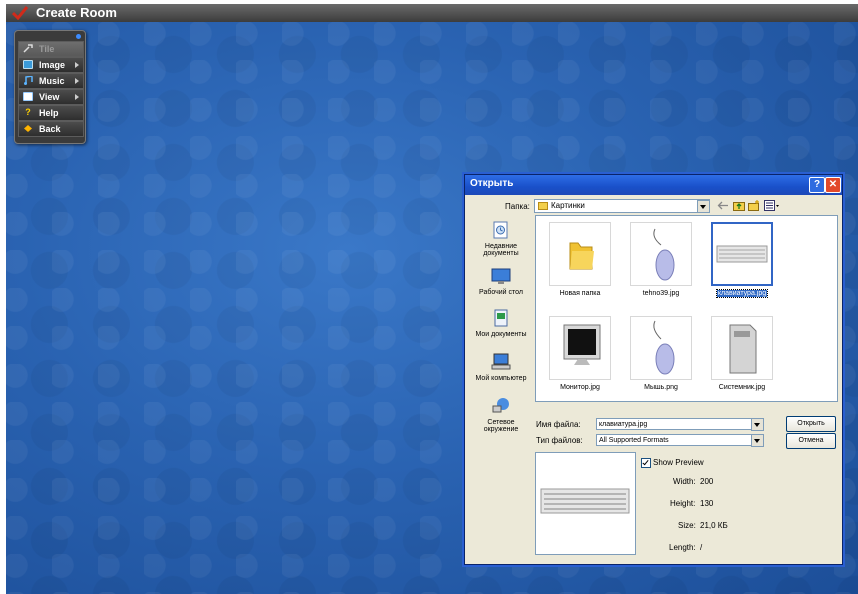 The width and height of the screenshot is (858, 594). What do you see at coordinates (653, 185) in the screenshot?
I see `dialog-titlebar: Открыть ? ✕` at bounding box center [653, 185].